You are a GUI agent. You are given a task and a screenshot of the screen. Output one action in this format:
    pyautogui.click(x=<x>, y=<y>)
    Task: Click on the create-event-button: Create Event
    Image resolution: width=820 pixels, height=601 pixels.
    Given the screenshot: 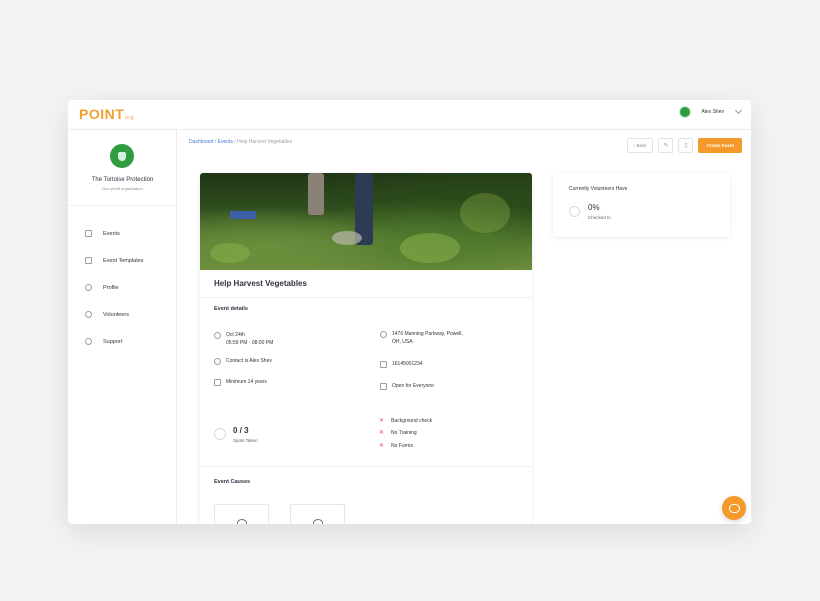 What is the action you would take?
    pyautogui.click(x=720, y=145)
    